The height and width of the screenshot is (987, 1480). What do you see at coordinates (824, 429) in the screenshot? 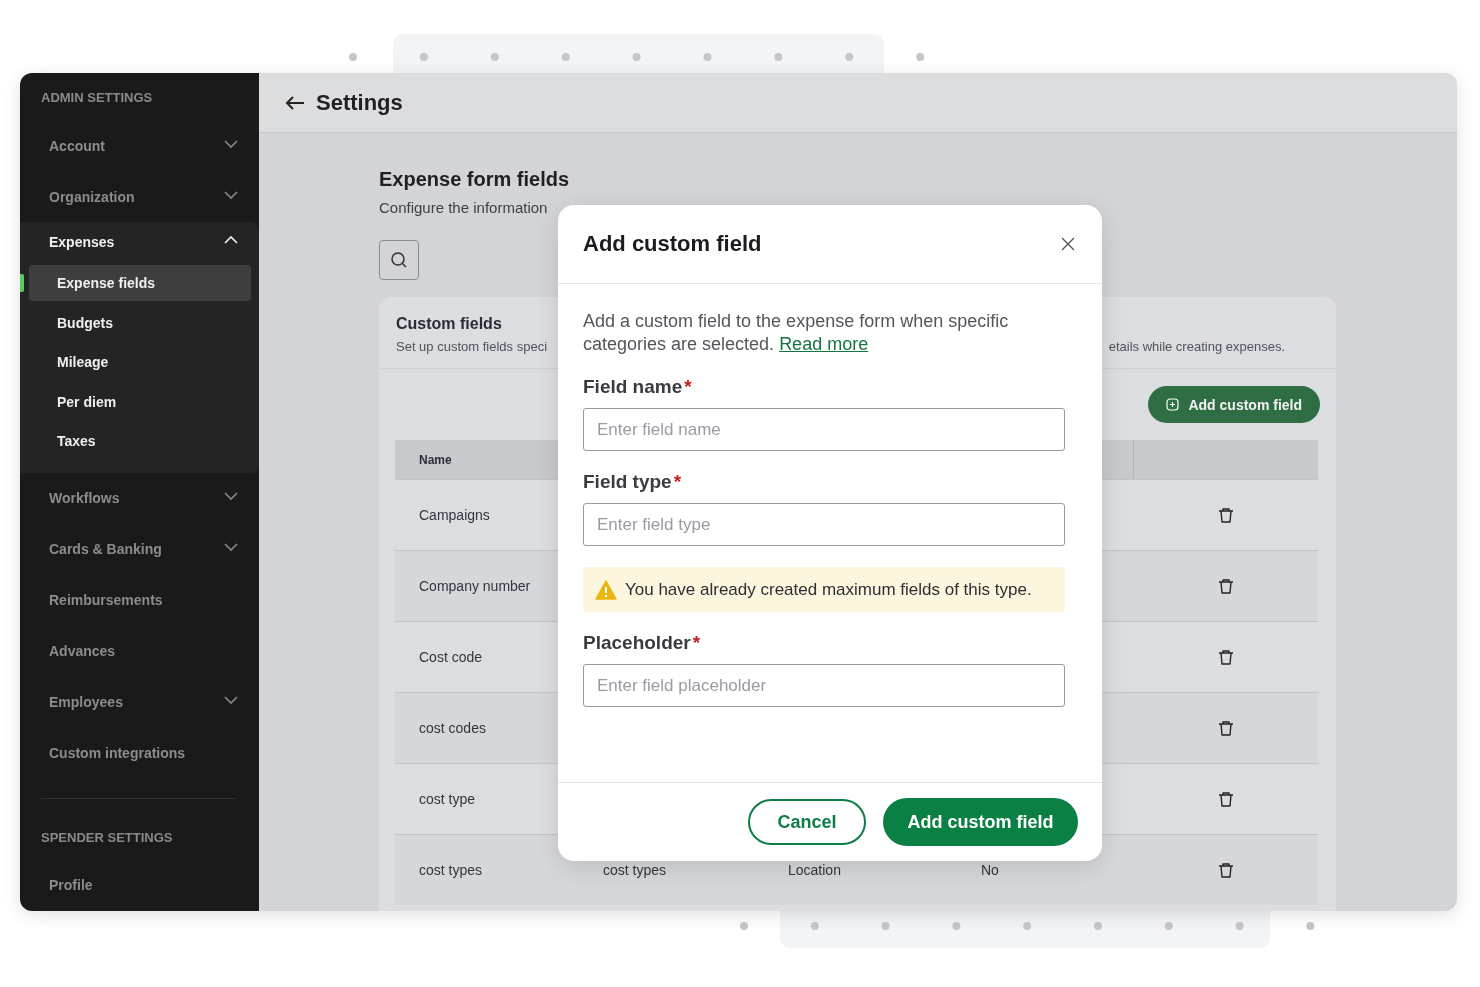
I see `input-field: Enter field name` at bounding box center [824, 429].